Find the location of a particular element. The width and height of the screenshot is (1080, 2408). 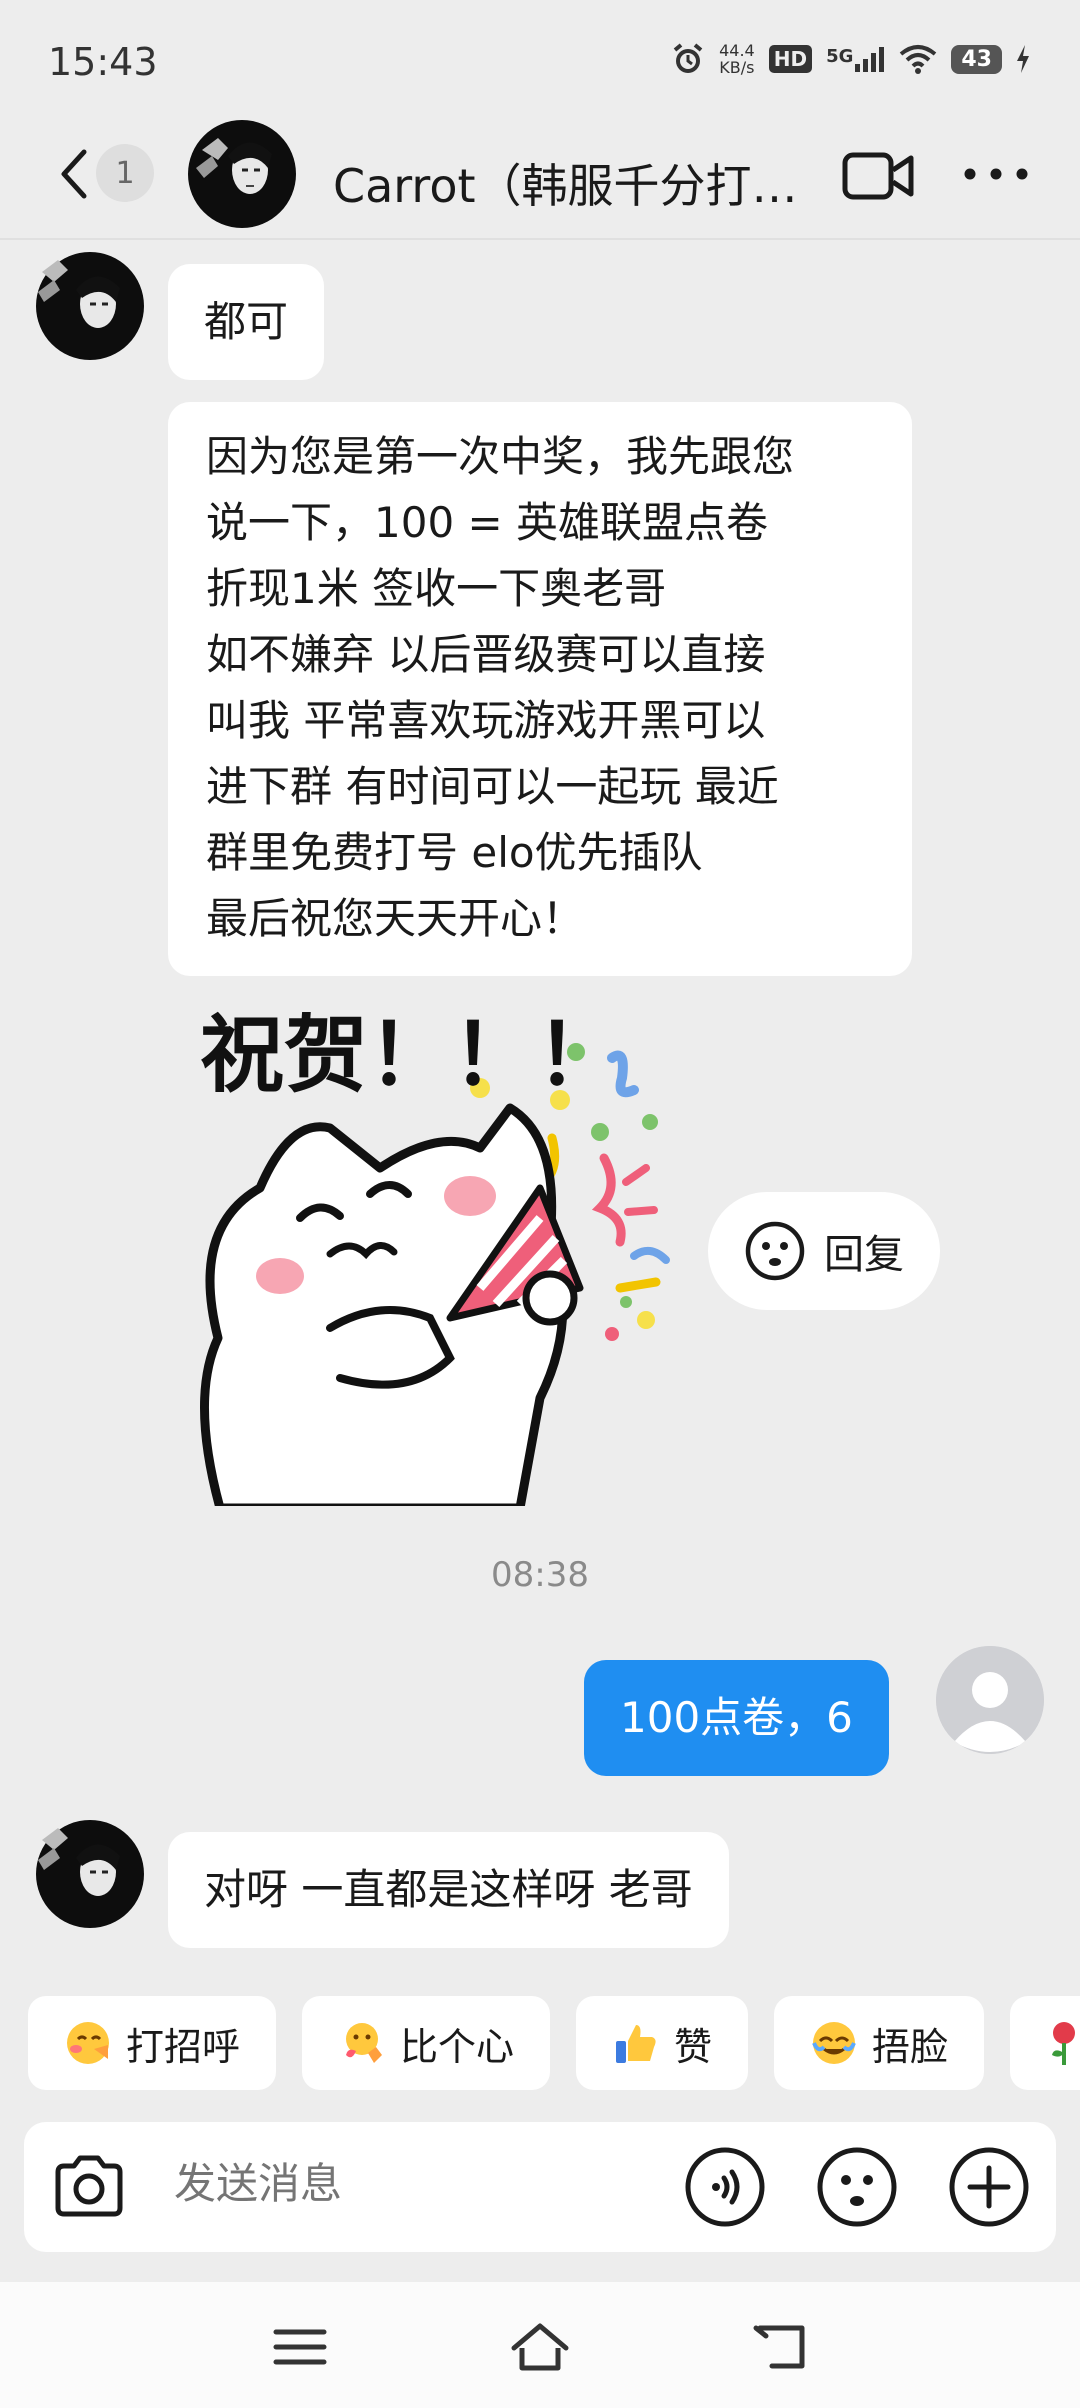

heart-hand-emoji-icon is located at coordinates (364, 2043).